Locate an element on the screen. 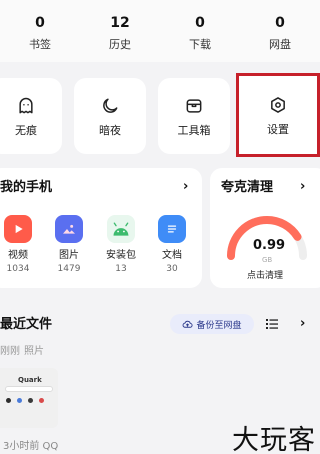  cloud-drive-stat: 0 网盘 is located at coordinates (280, 31).